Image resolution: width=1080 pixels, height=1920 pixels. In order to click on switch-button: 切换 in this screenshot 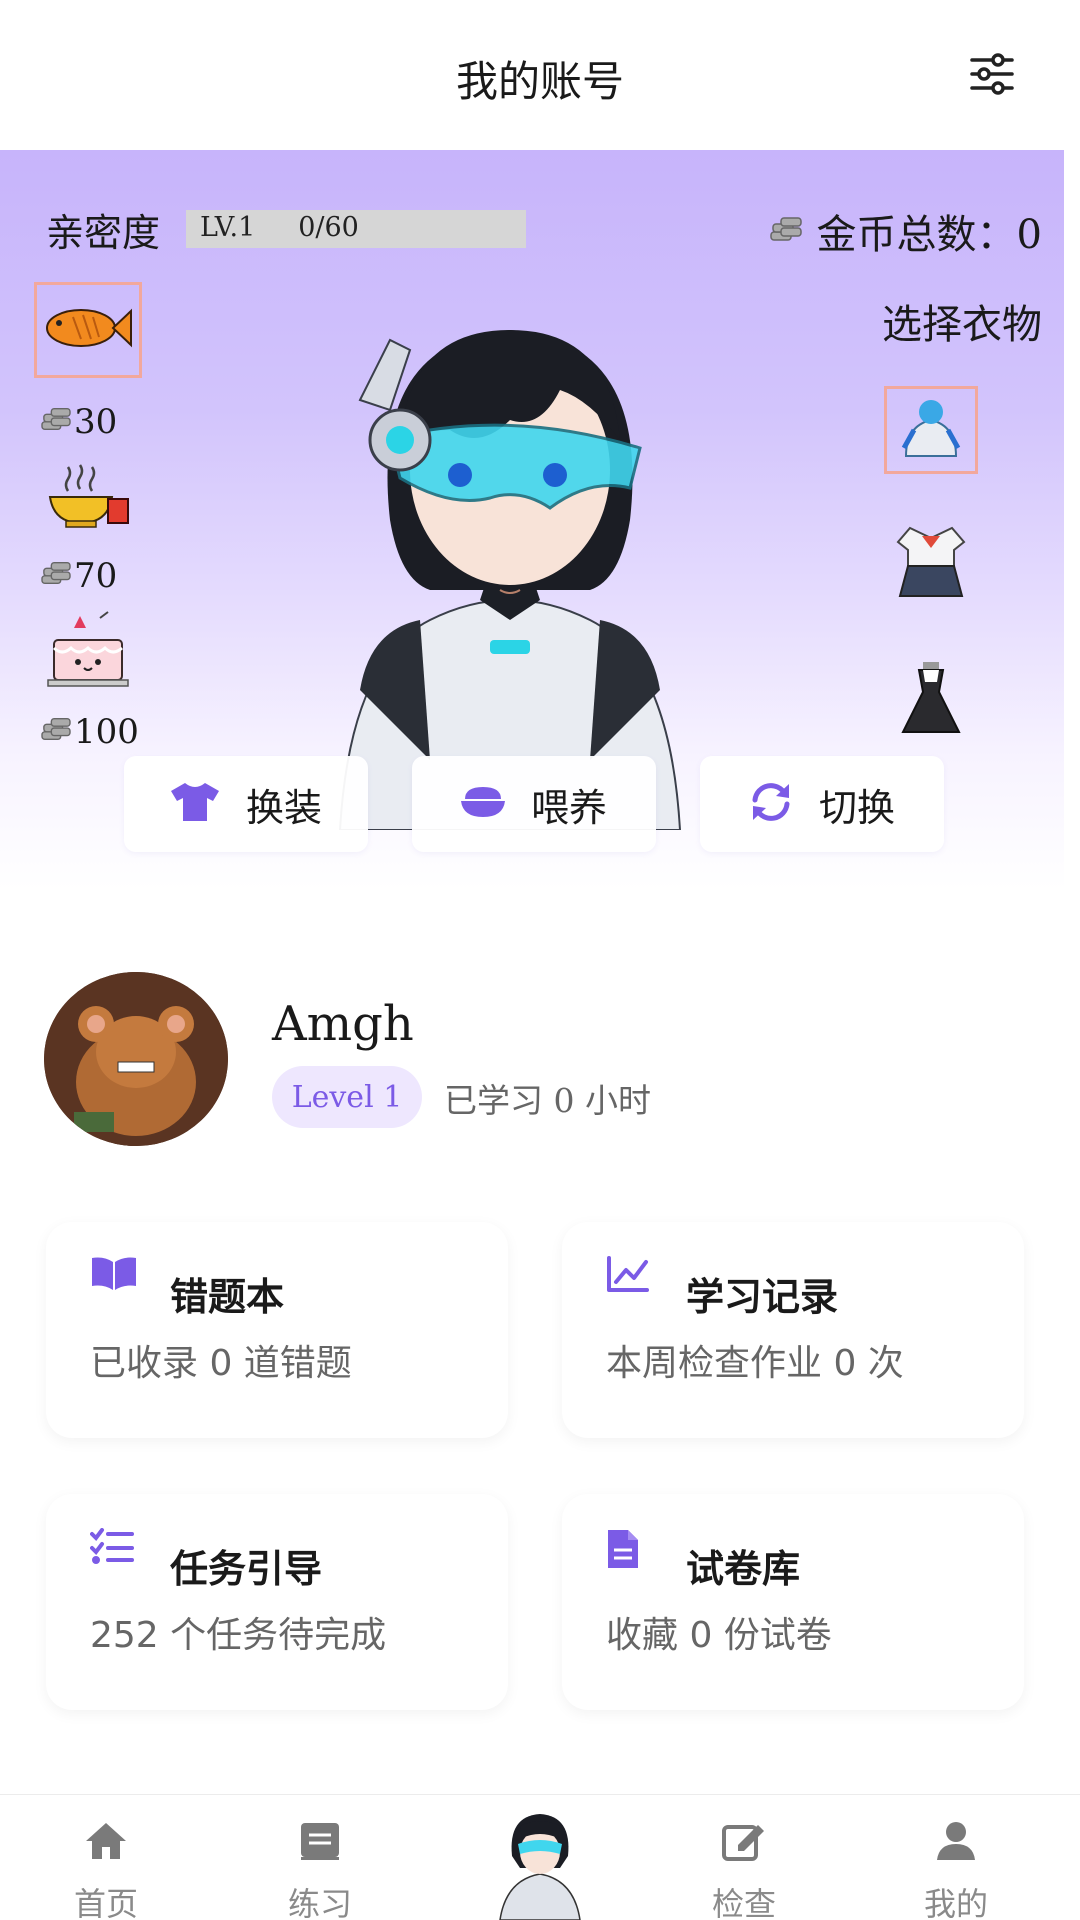, I will do `click(822, 804)`.